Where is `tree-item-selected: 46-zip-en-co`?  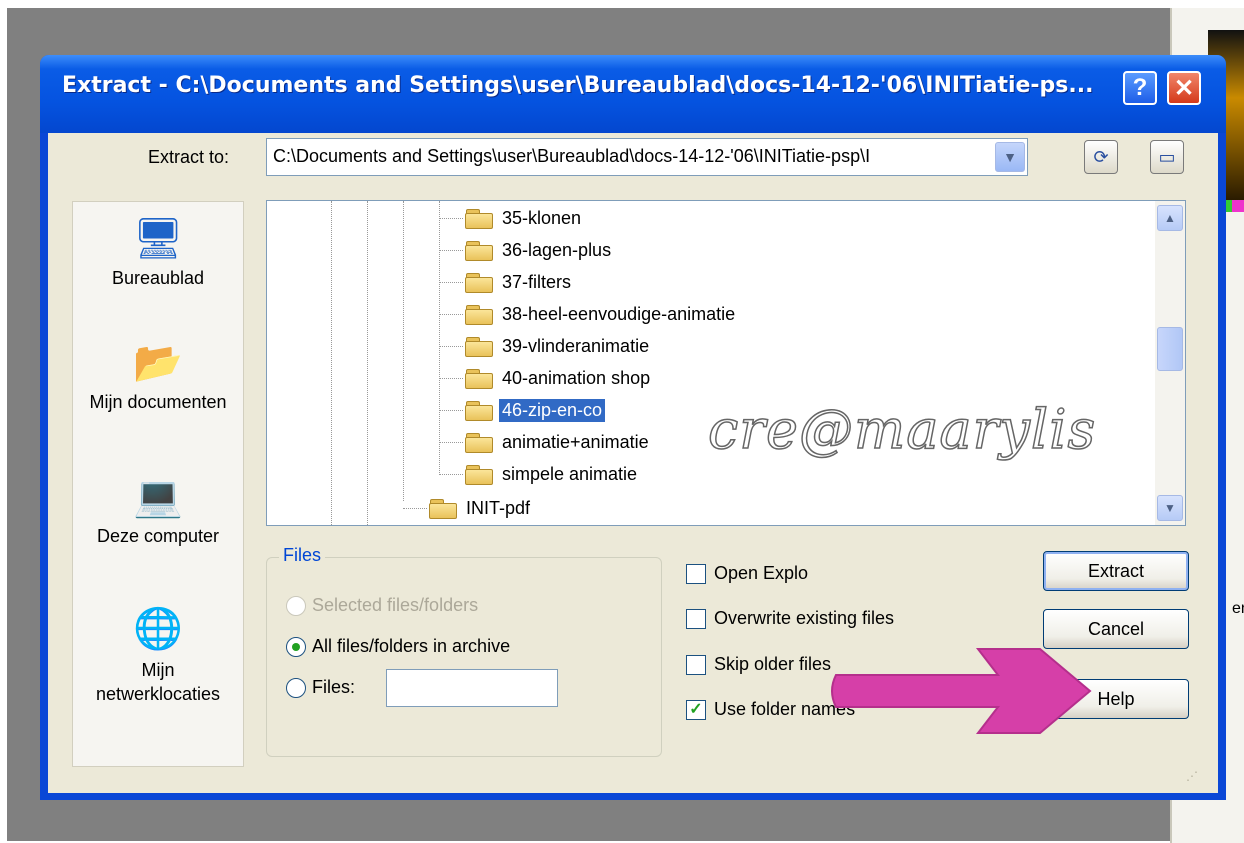 tree-item-selected: 46-zip-en-co is located at coordinates (522, 410).